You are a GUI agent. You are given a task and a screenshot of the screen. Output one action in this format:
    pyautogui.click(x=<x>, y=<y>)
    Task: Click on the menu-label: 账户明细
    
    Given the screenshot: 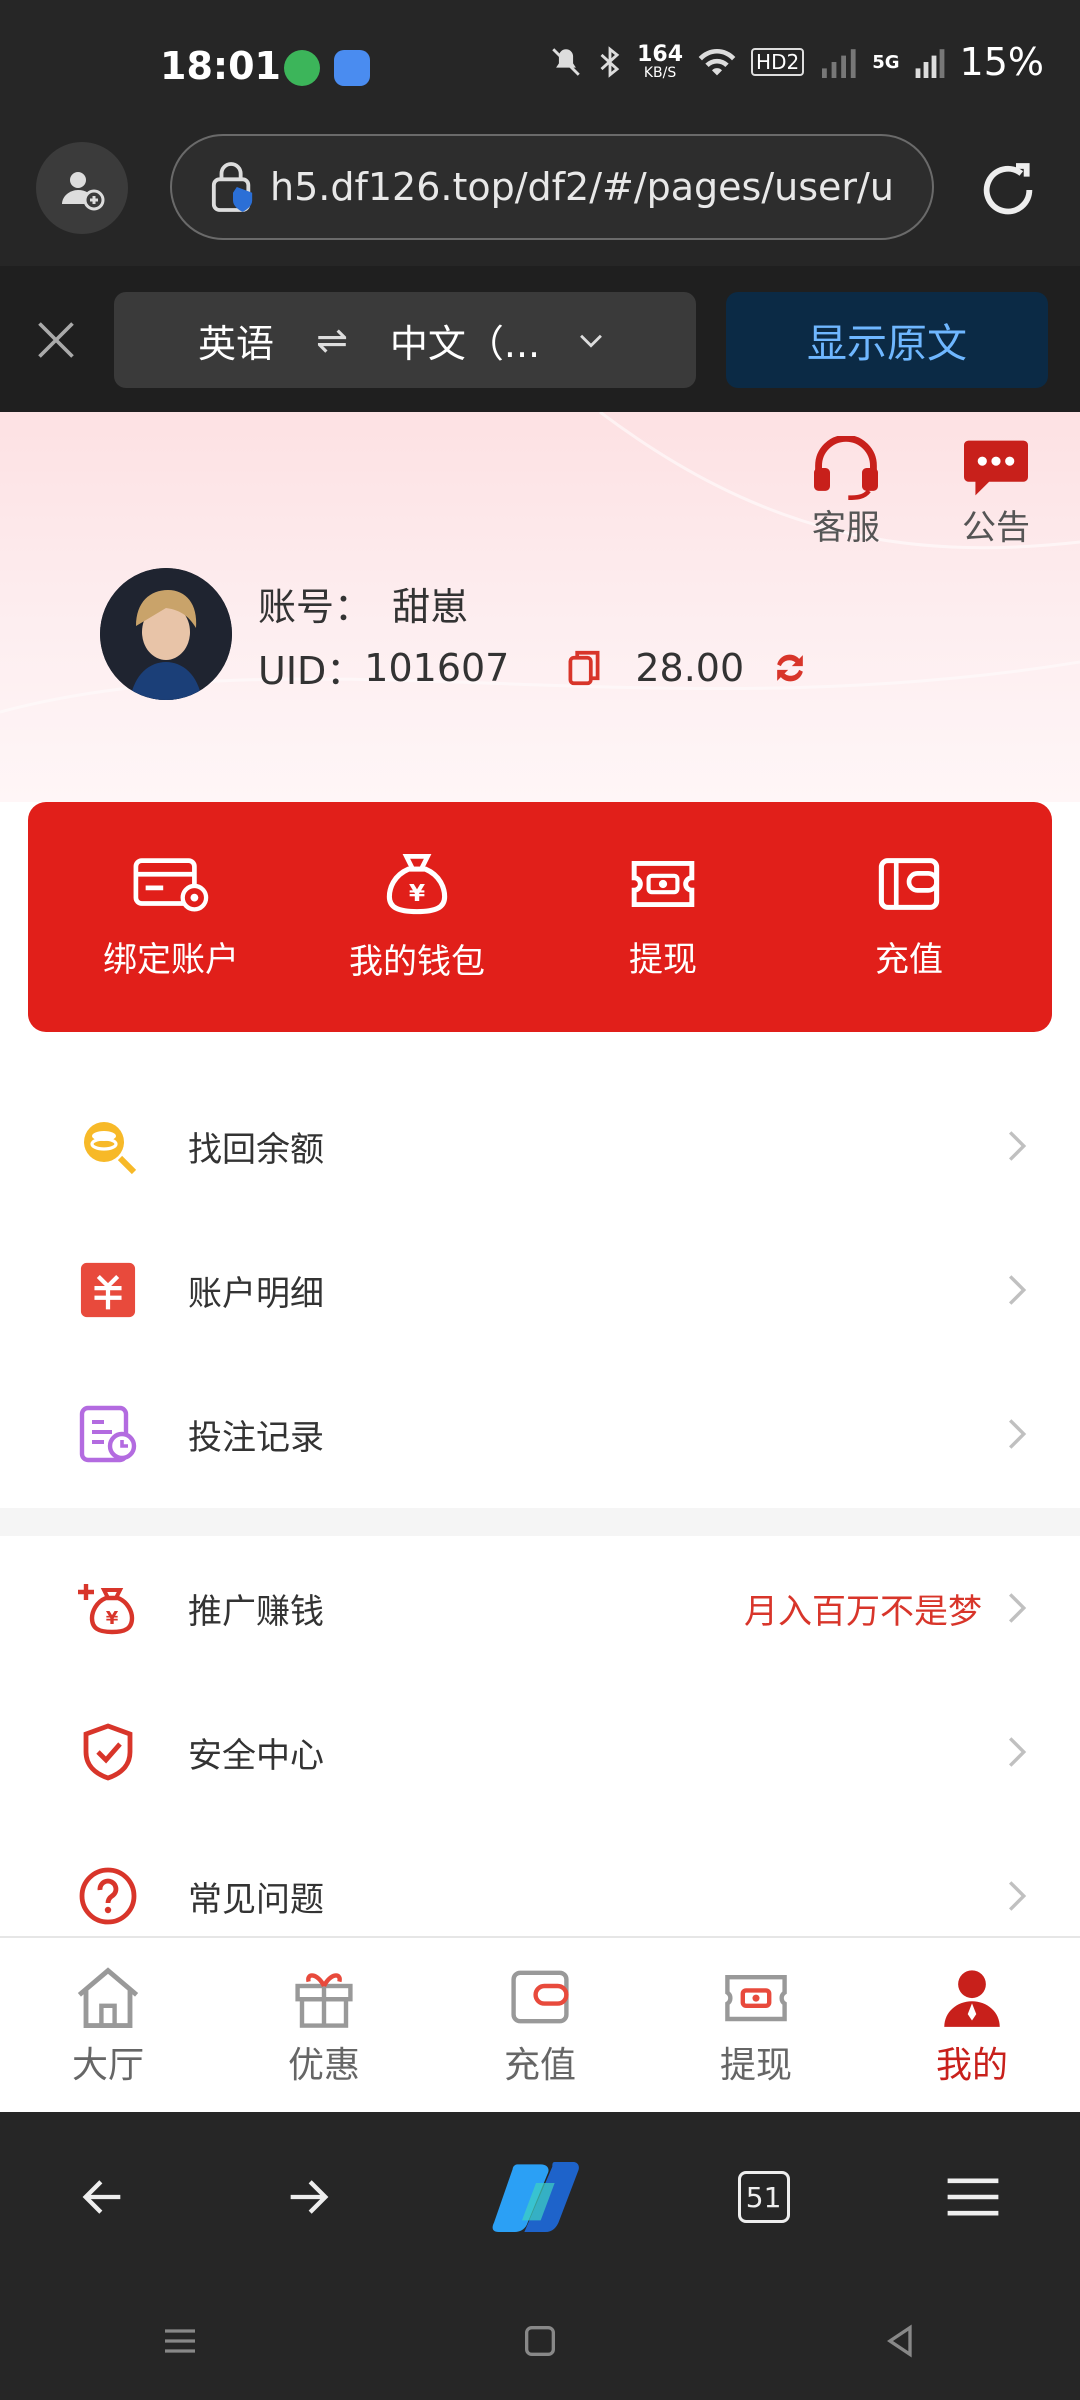 What is the action you would take?
    pyautogui.click(x=256, y=1293)
    